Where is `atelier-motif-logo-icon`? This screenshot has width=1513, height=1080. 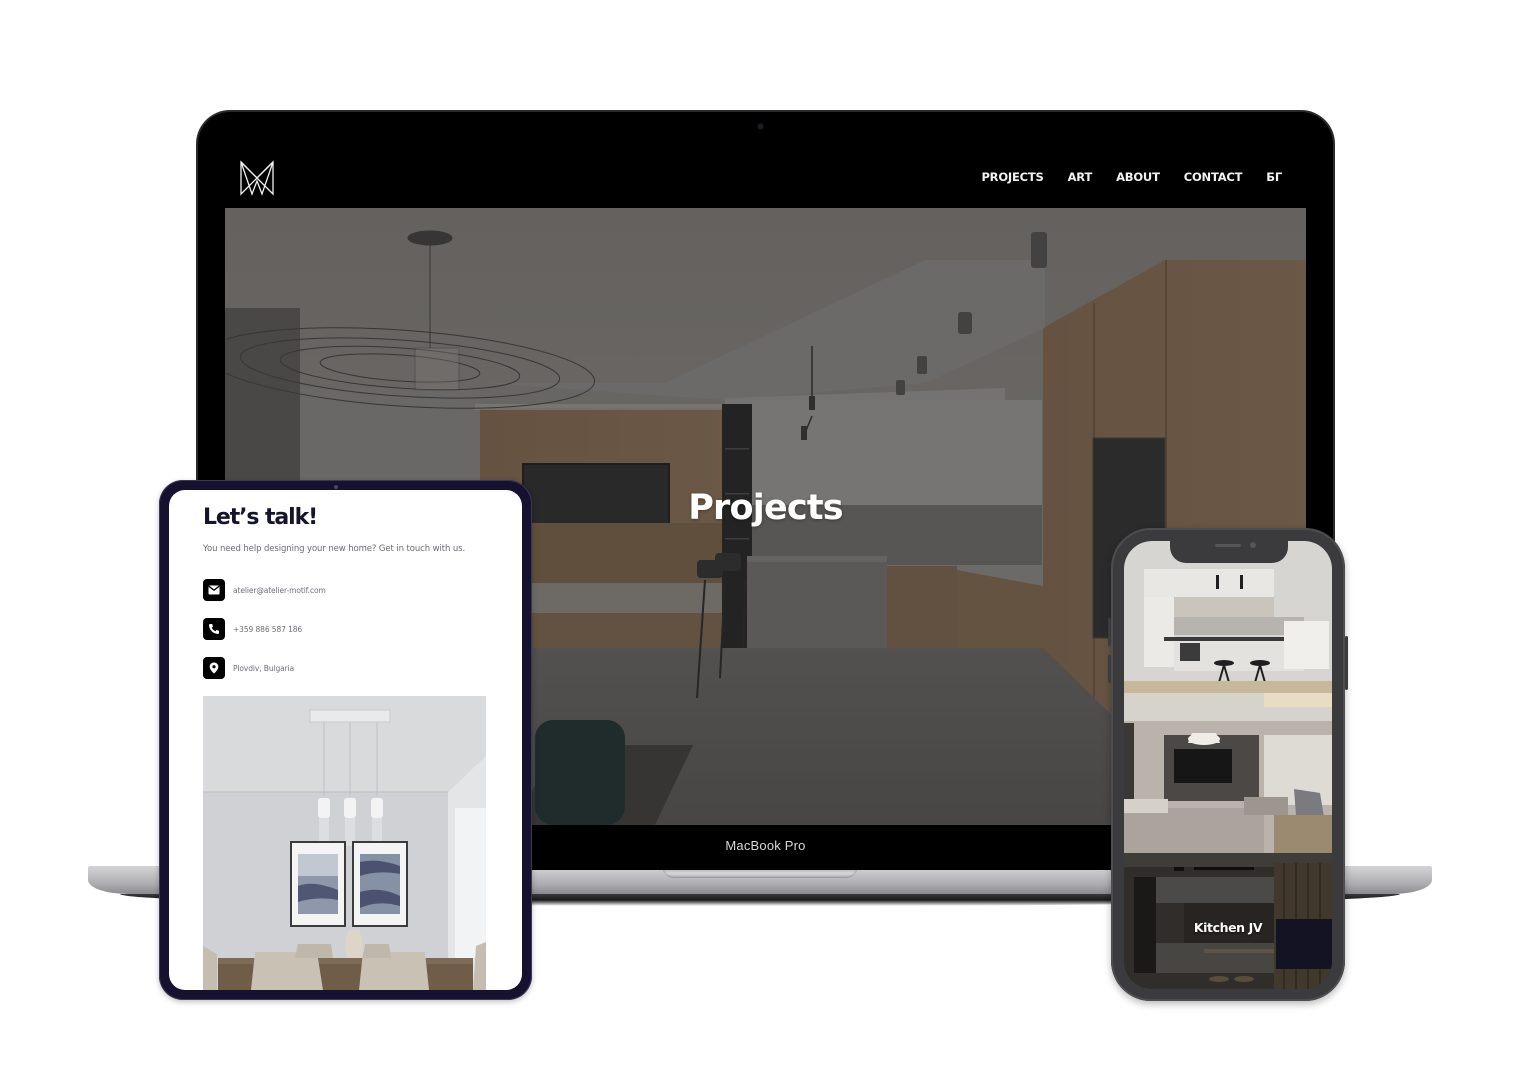 atelier-motif-logo-icon is located at coordinates (257, 178).